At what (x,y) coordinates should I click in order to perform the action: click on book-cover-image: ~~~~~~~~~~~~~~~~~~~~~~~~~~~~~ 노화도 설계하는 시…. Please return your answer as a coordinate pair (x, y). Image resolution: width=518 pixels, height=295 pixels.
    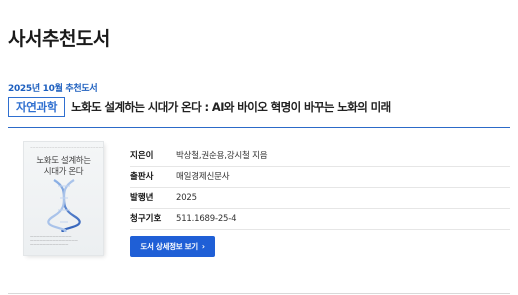
    Looking at the image, I should click on (63, 198).